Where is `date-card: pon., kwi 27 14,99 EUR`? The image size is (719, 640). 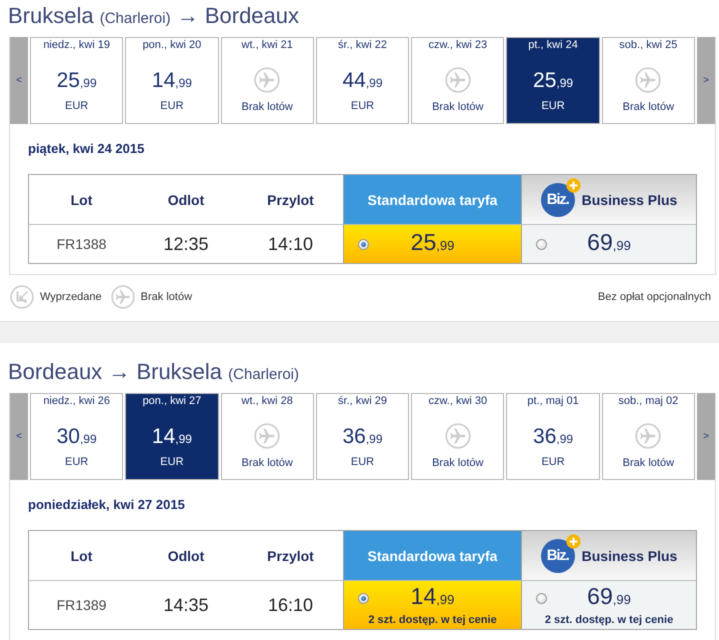
date-card: pon., kwi 27 14,99 EUR is located at coordinates (172, 436).